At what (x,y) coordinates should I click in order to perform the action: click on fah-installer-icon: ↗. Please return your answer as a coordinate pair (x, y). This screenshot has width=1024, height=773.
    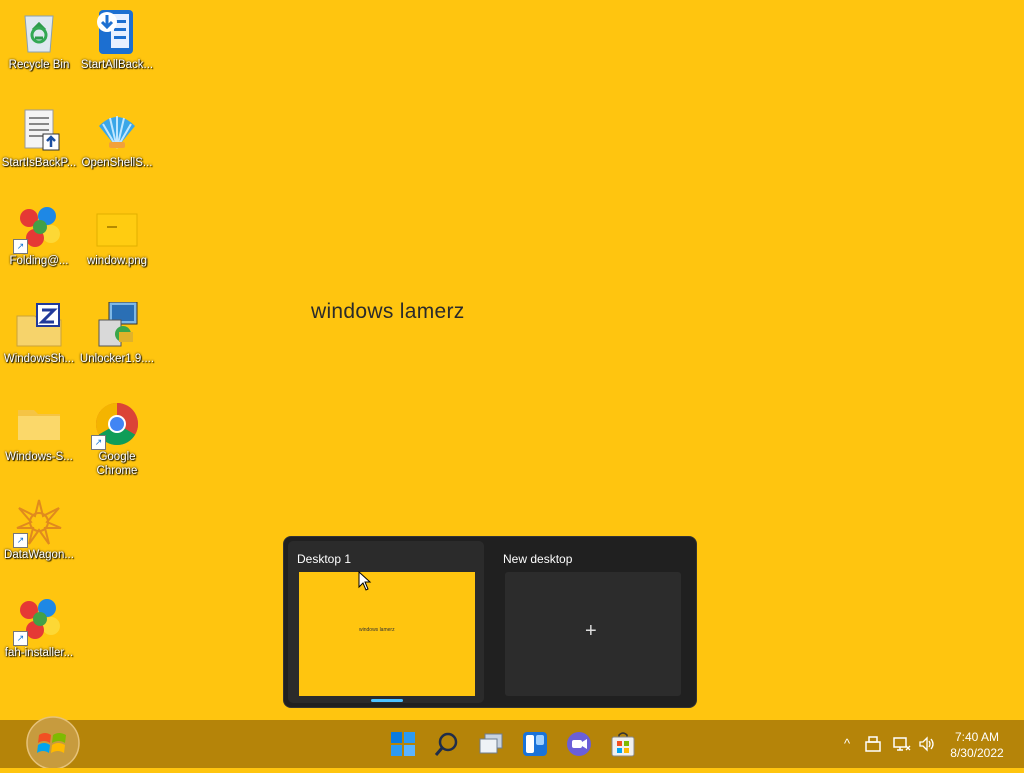
    Looking at the image, I should click on (38, 621).